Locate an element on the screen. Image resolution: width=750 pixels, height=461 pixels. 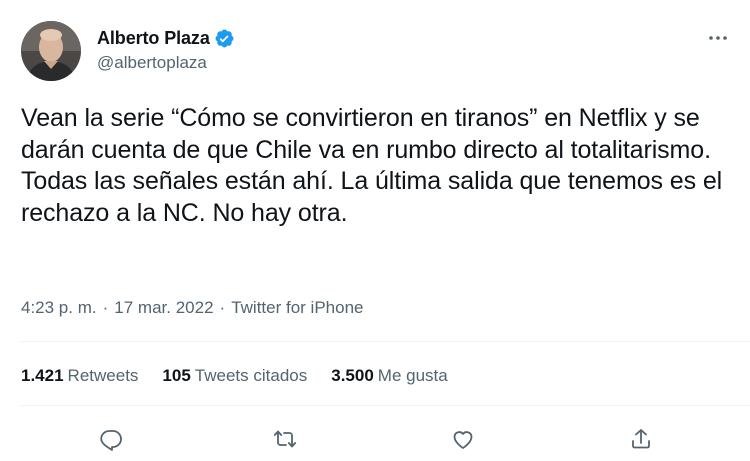
stat-value: 3.500 is located at coordinates (352, 375).